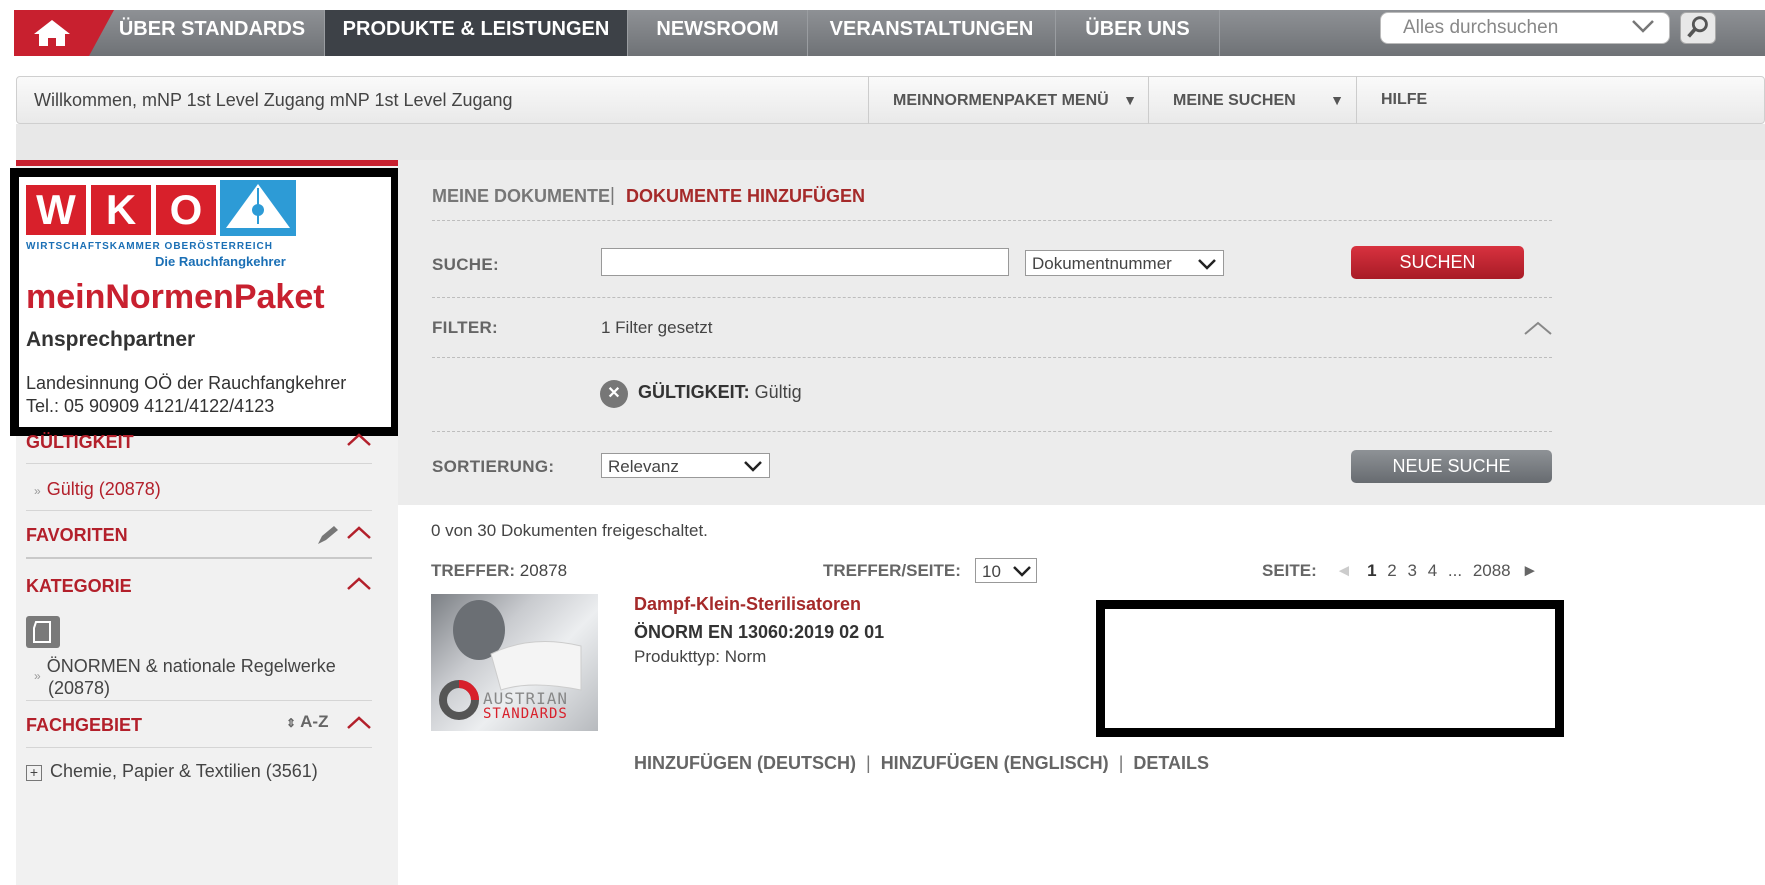 This screenshot has width=1765, height=885. Describe the element at coordinates (1460, 100) in the screenshot. I see `hilfe-menu: HILFE` at that location.